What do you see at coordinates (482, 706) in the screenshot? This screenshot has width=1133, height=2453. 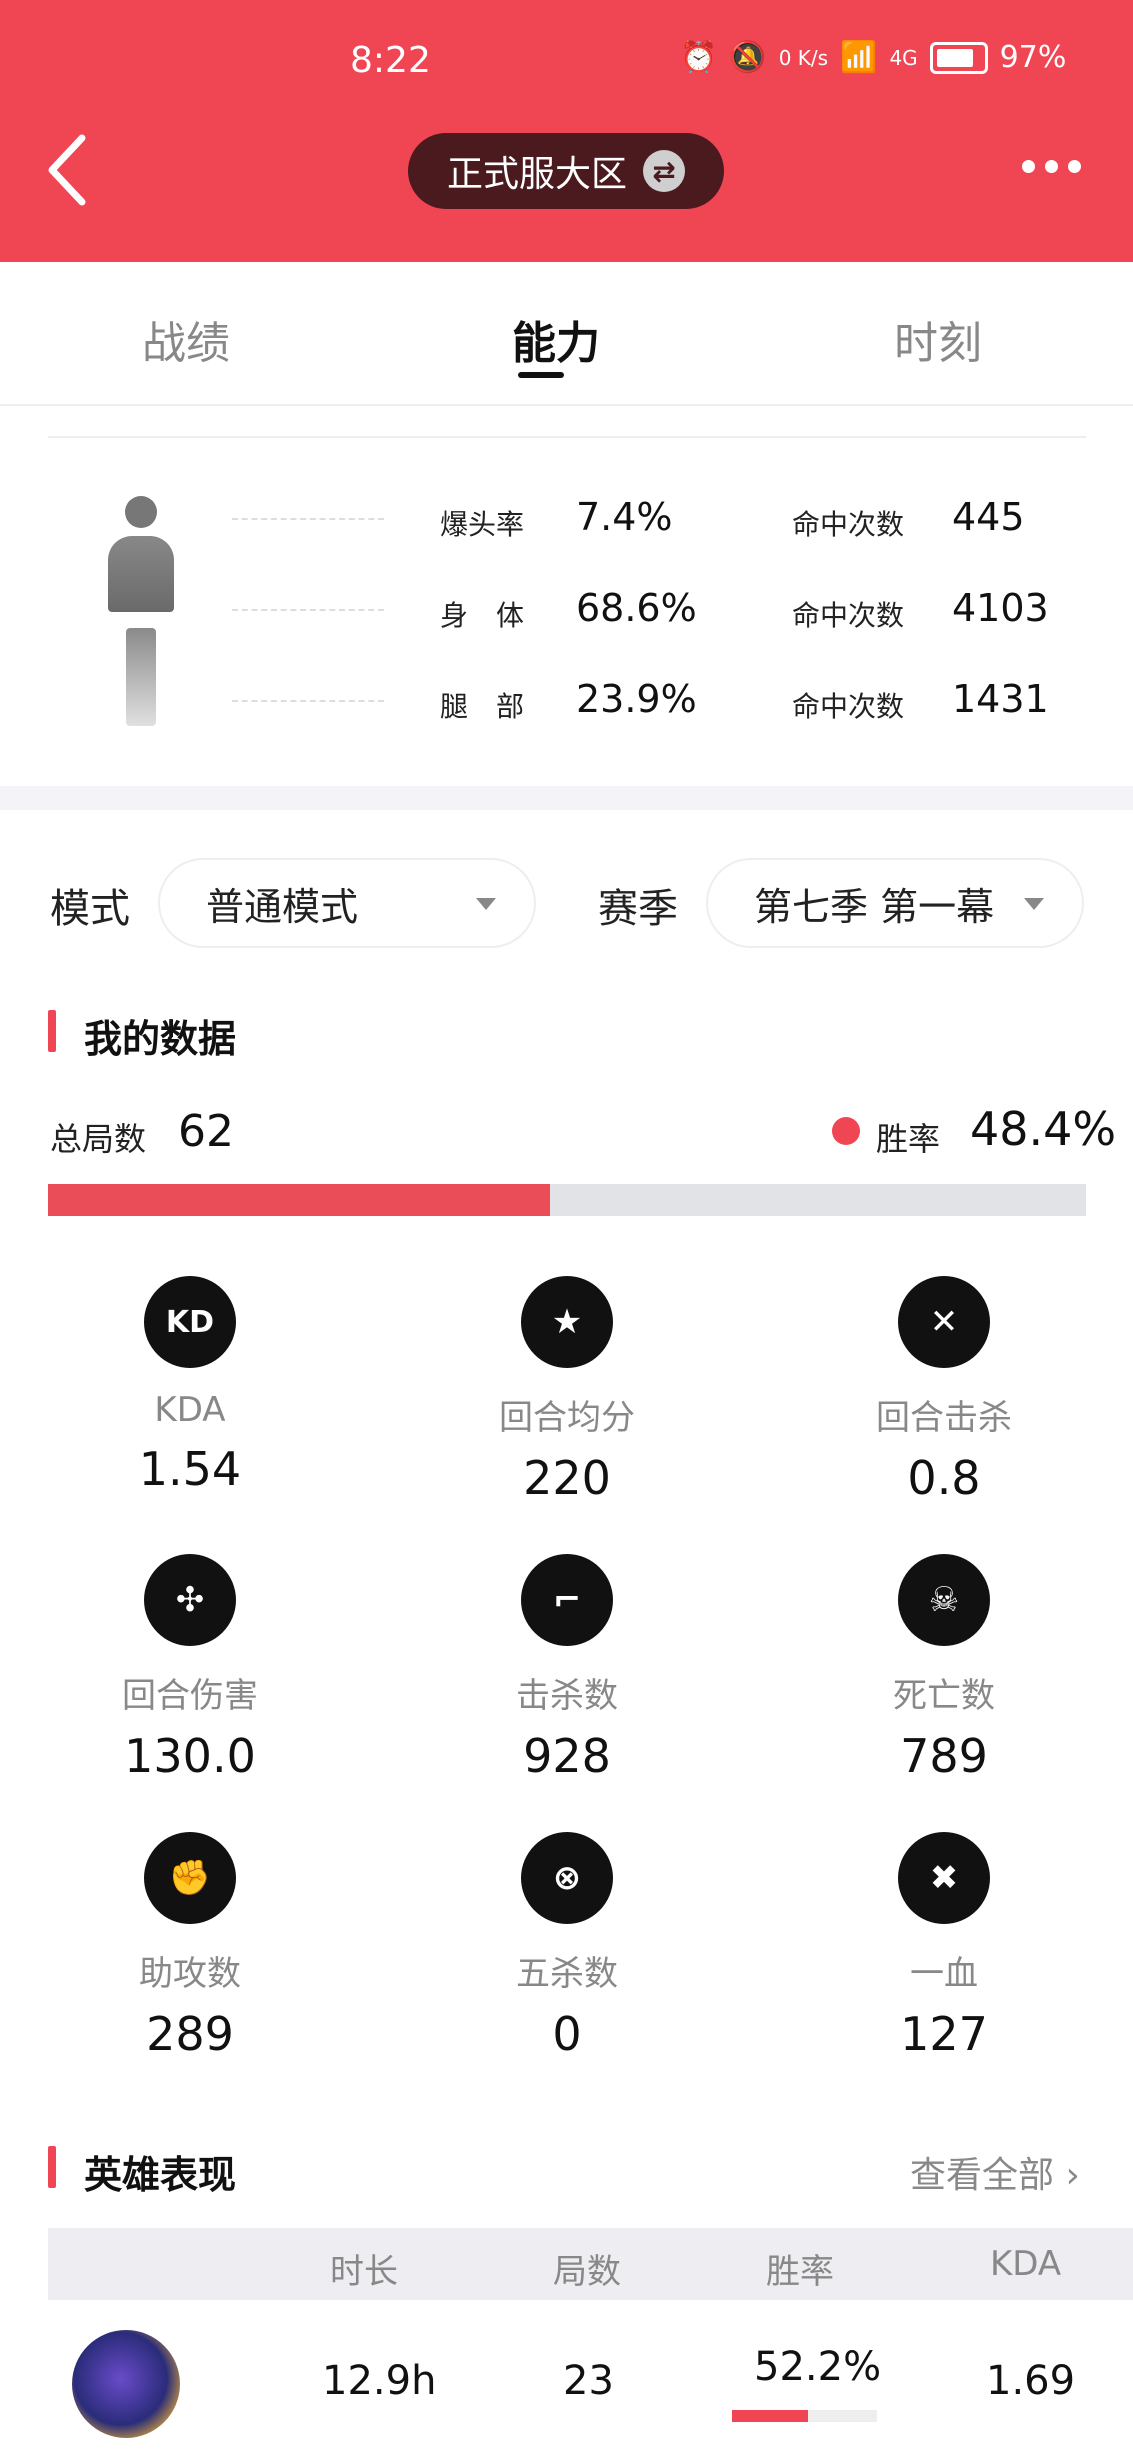 I see `legs-label: 腿 部` at bounding box center [482, 706].